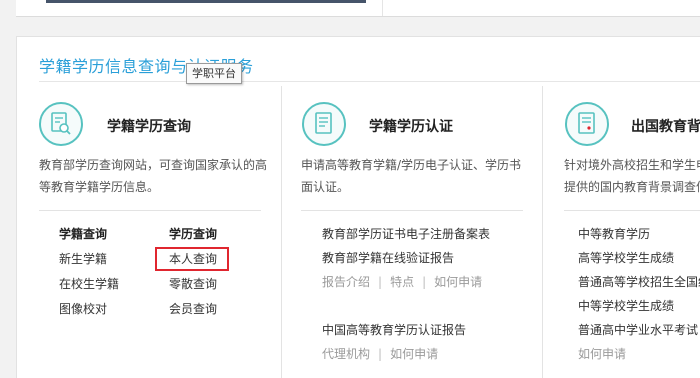 The width and height of the screenshot is (700, 378). What do you see at coordinates (149, 127) in the screenshot?
I see `card-title: 学籍学历查询` at bounding box center [149, 127].